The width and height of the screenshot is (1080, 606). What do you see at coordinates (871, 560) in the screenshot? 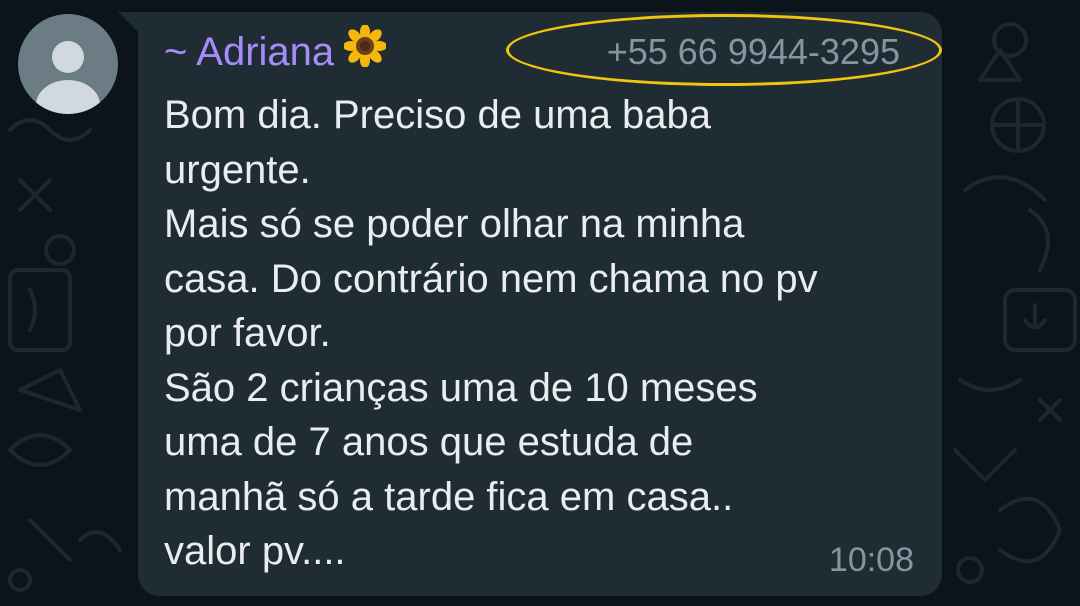
I see `message-timestamp: 10:08` at bounding box center [871, 560].